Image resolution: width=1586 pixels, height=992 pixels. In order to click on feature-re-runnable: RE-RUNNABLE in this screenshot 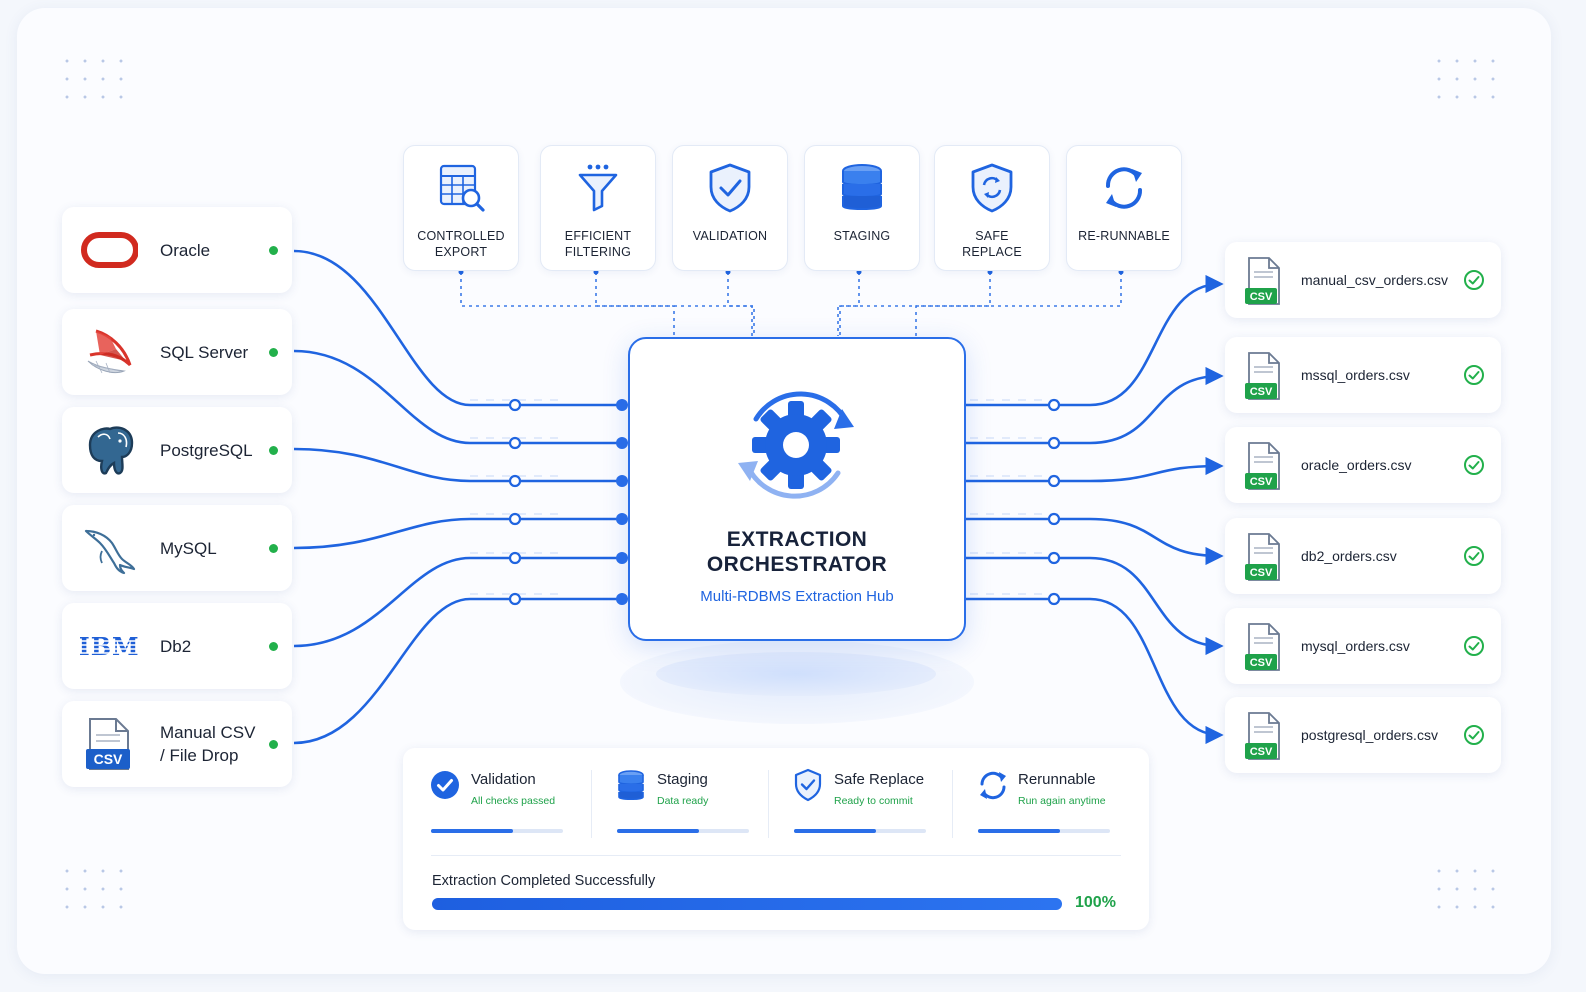, I will do `click(1124, 208)`.